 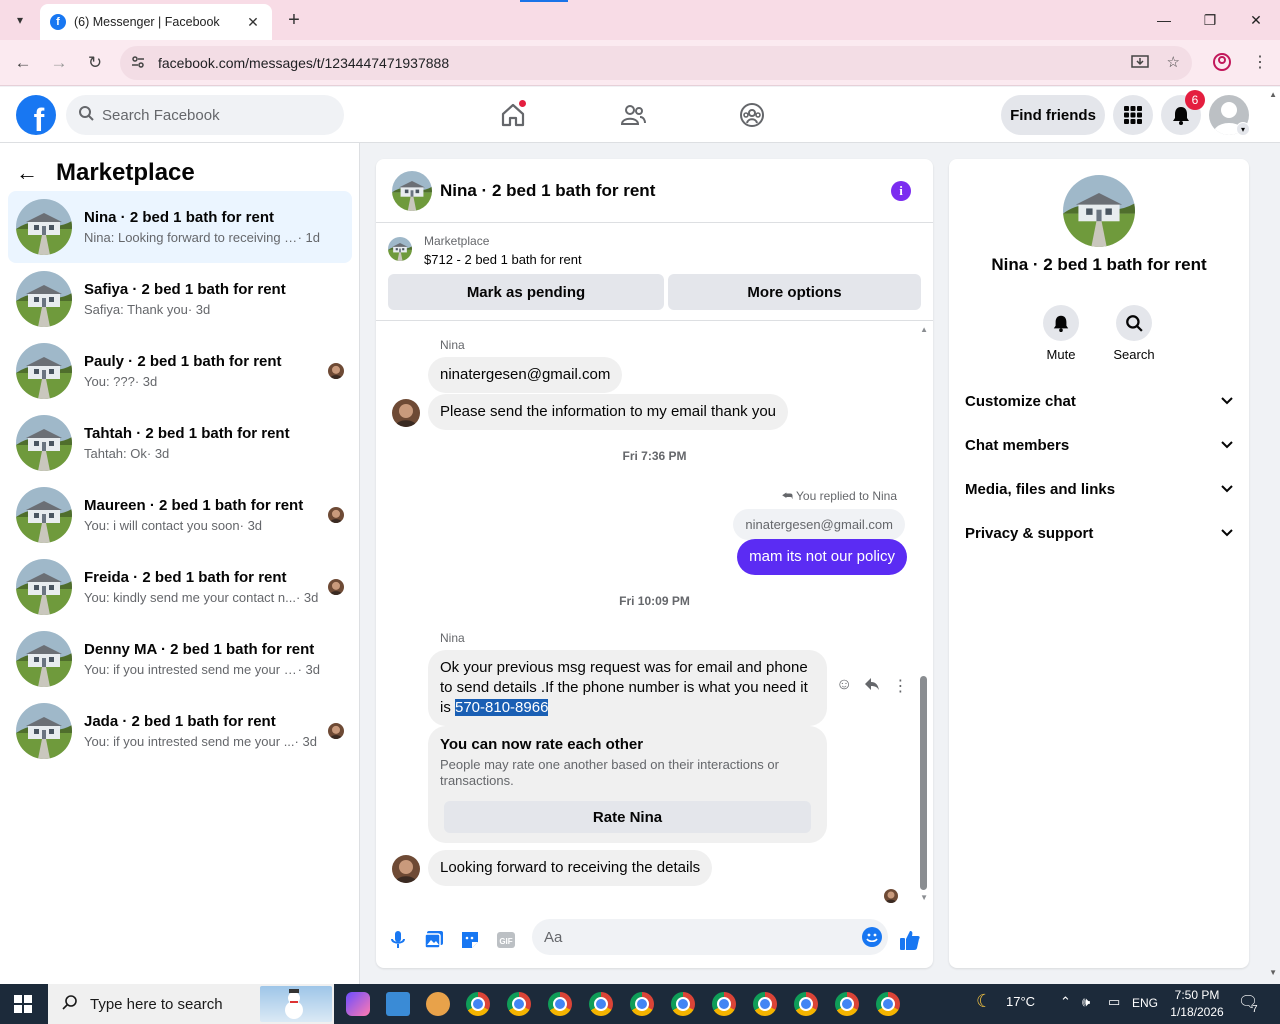 What do you see at coordinates (59, 63) in the screenshot?
I see `forward-arrow-icon: →` at bounding box center [59, 63].